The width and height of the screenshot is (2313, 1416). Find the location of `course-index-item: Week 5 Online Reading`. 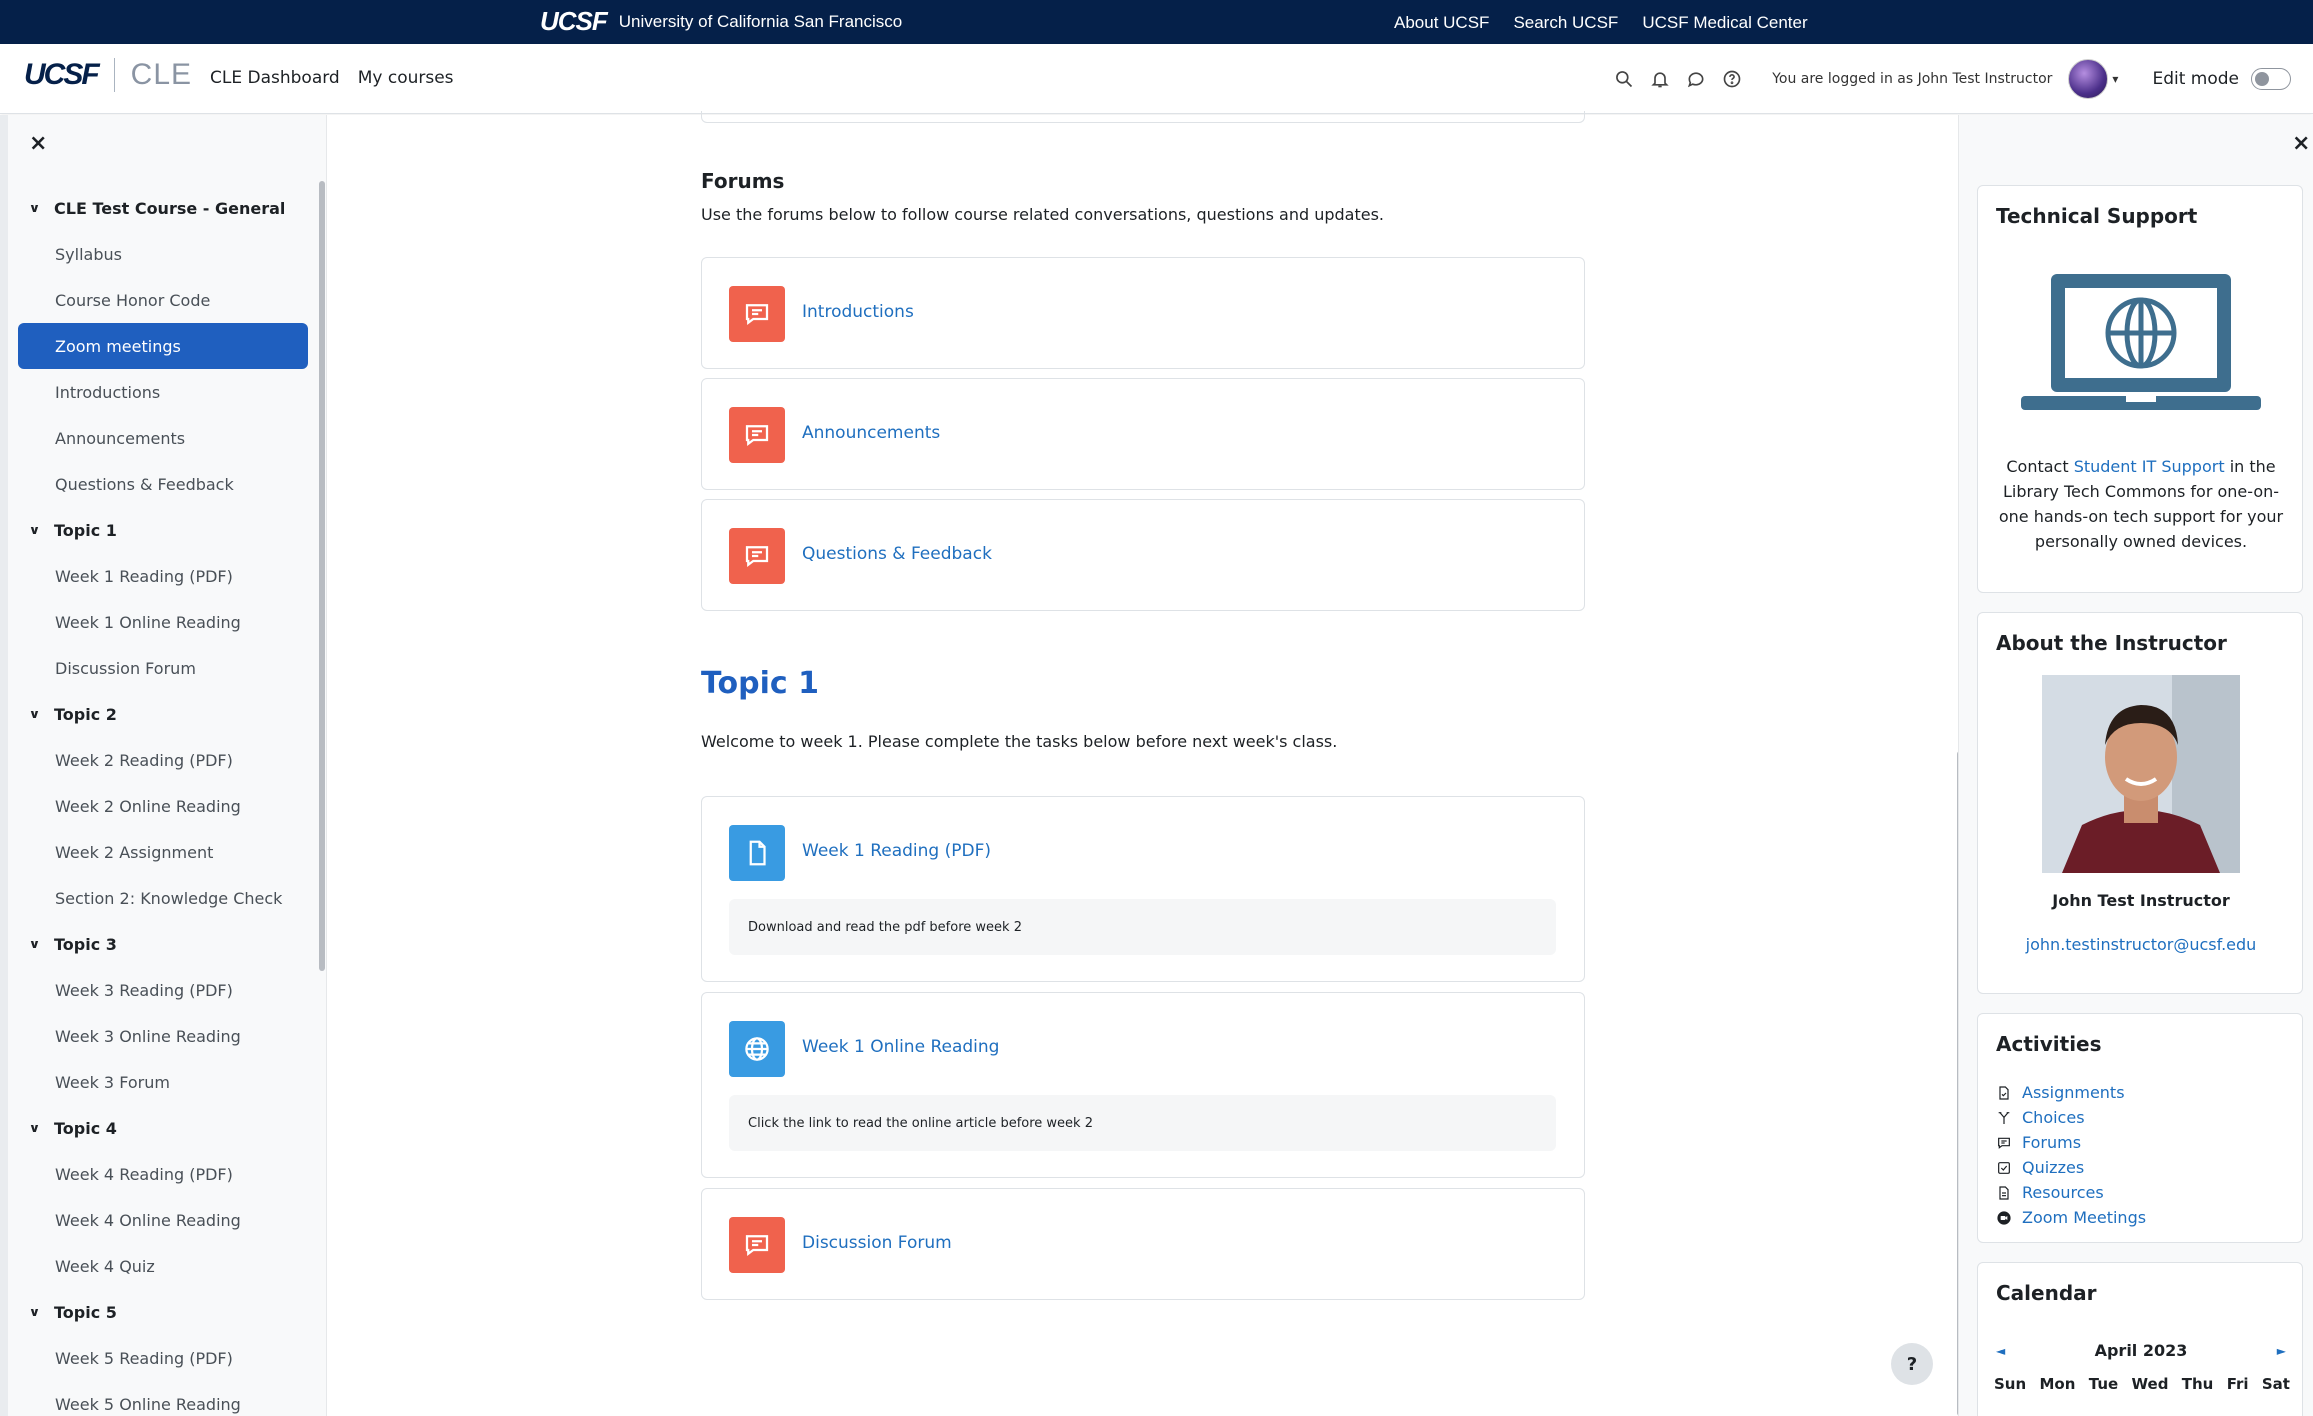

course-index-item: Week 5 Online Reading is located at coordinates (163, 1398).